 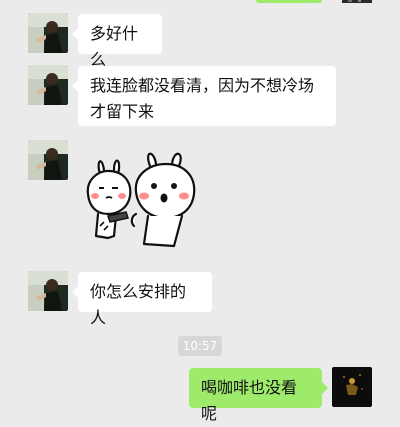 I want to click on message-text: 多好什么, so click(x=114, y=46).